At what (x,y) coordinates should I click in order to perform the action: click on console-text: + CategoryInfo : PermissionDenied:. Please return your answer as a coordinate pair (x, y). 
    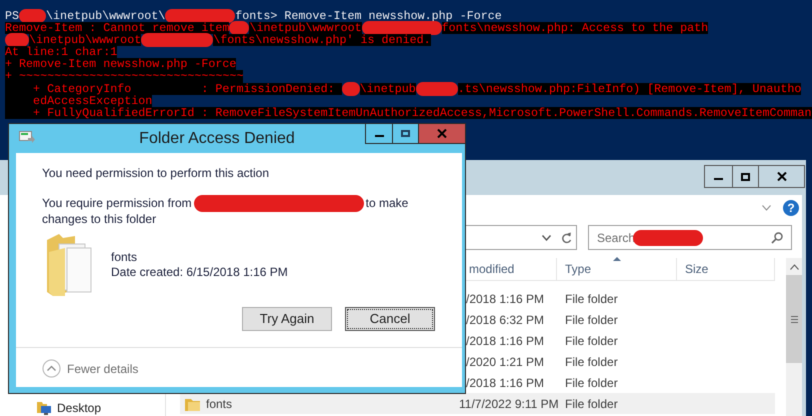
    Looking at the image, I should click on (173, 88).